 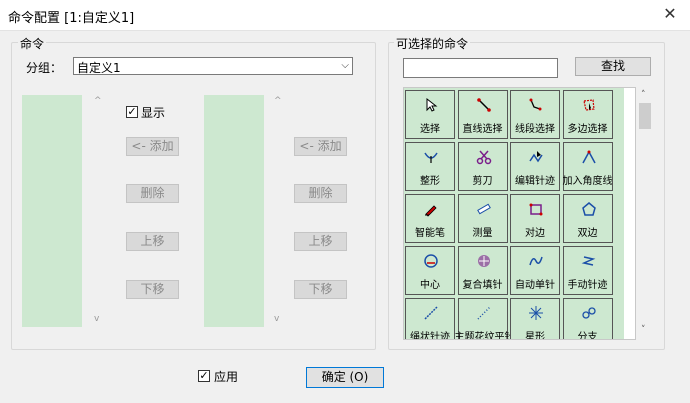 What do you see at coordinates (430, 181) in the screenshot?
I see `command-tile-label: 整形` at bounding box center [430, 181].